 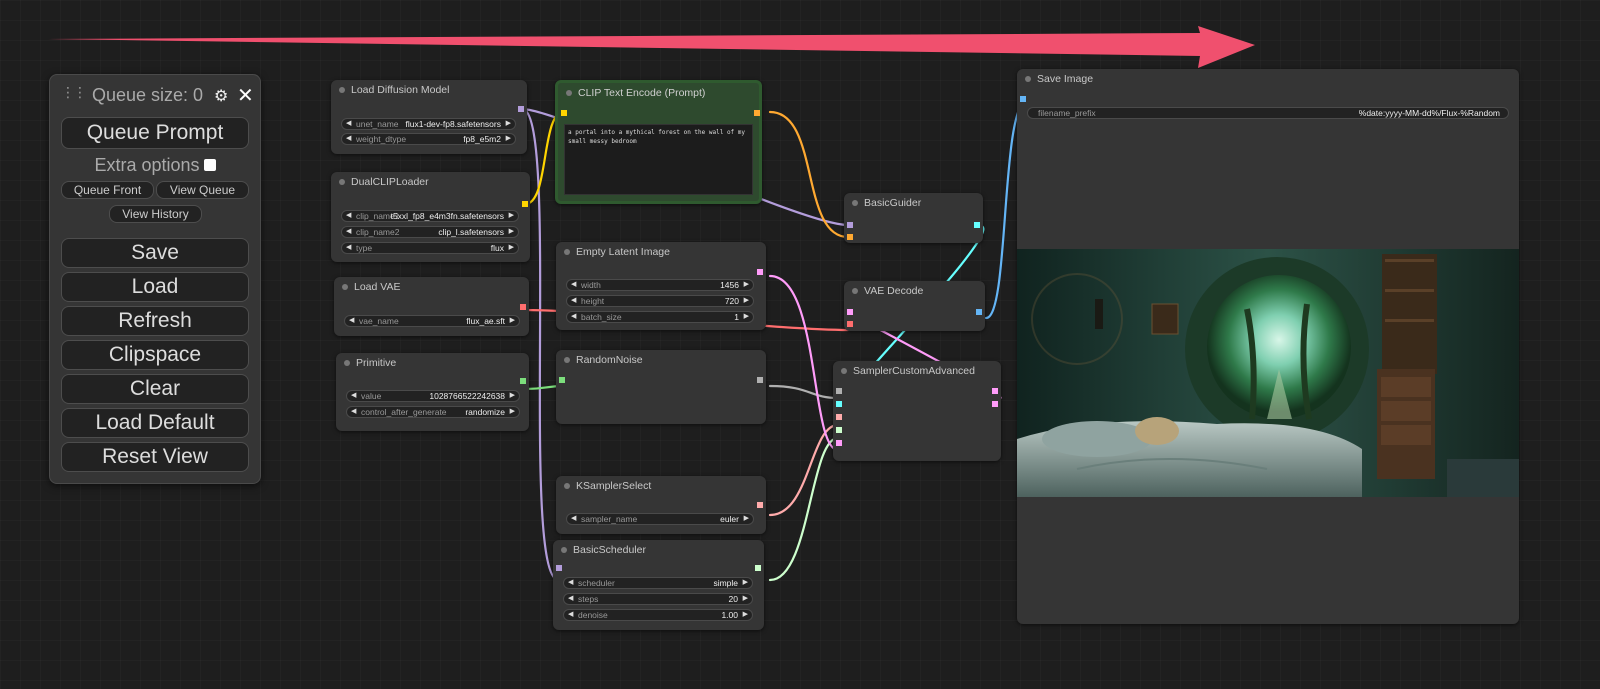 What do you see at coordinates (209, 164) in the screenshot?
I see `extra-options-checkbox` at bounding box center [209, 164].